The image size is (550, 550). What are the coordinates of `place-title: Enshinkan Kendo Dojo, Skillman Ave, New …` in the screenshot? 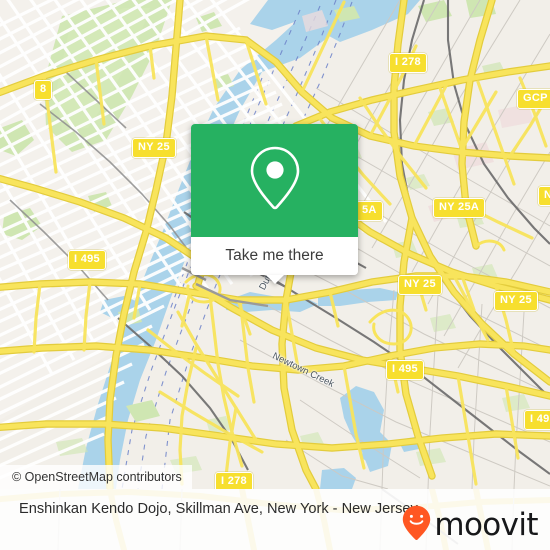 It's located at (218, 509).